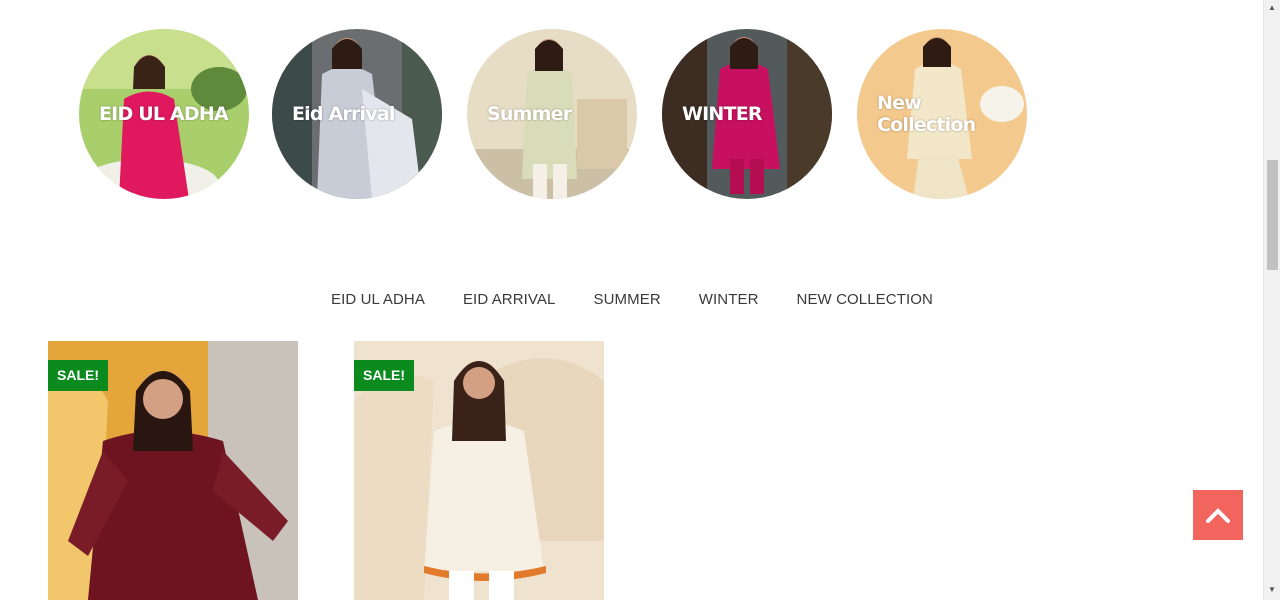 The image size is (1280, 600). I want to click on category-label: EID UL ADHA, so click(164, 114).